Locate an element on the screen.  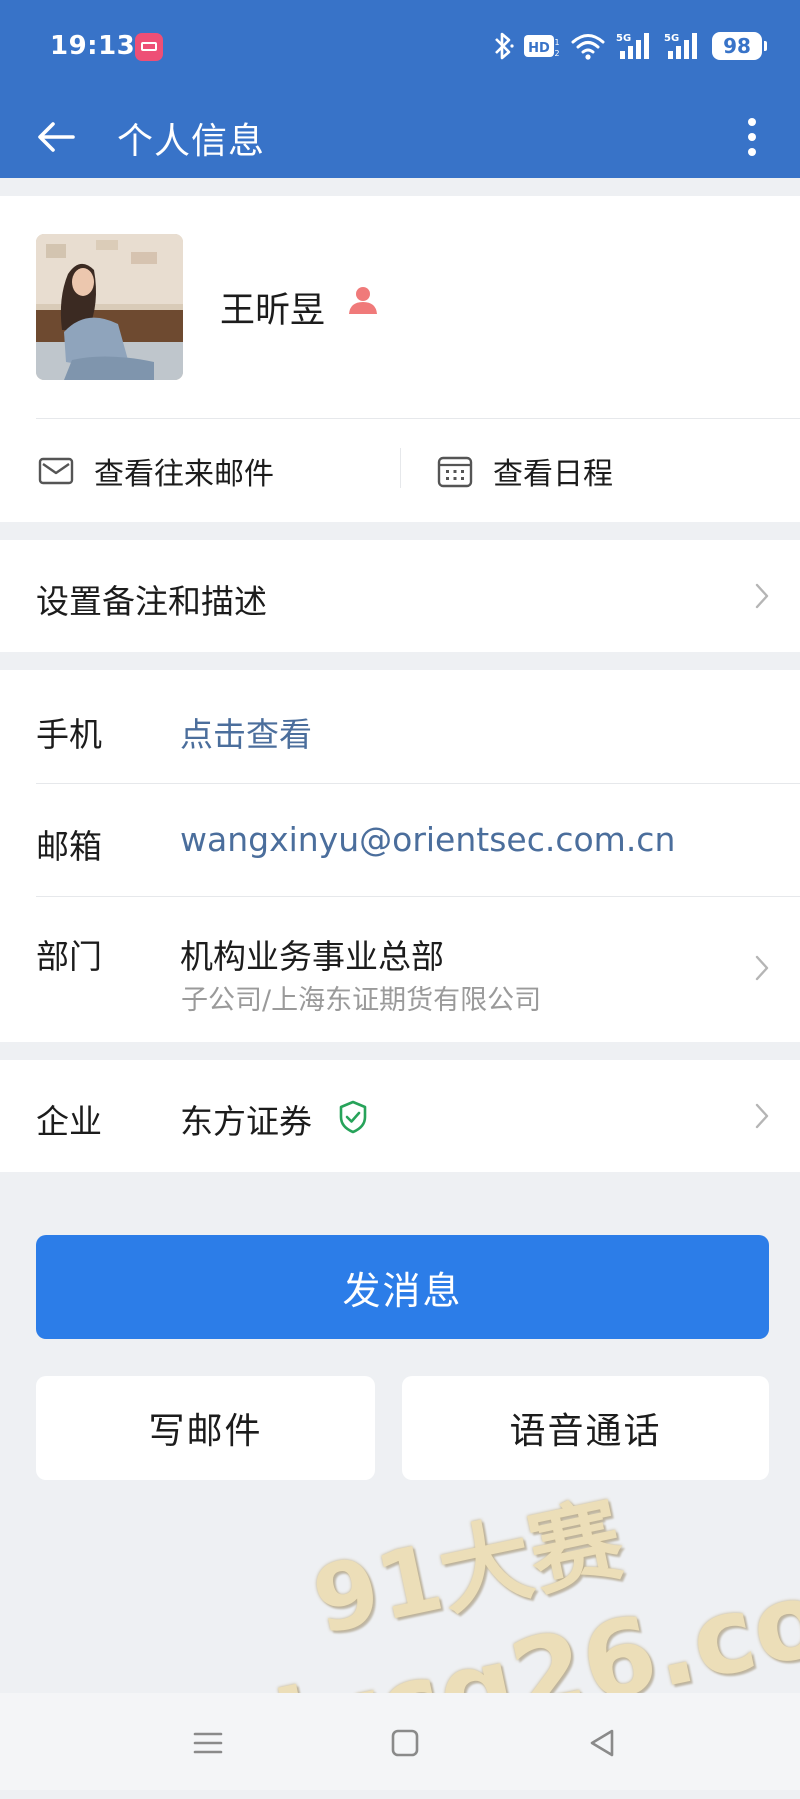
app-header: 19:13 HD 1 2 5G 5G 98 个人信息 is located at coordinates (400, 89).